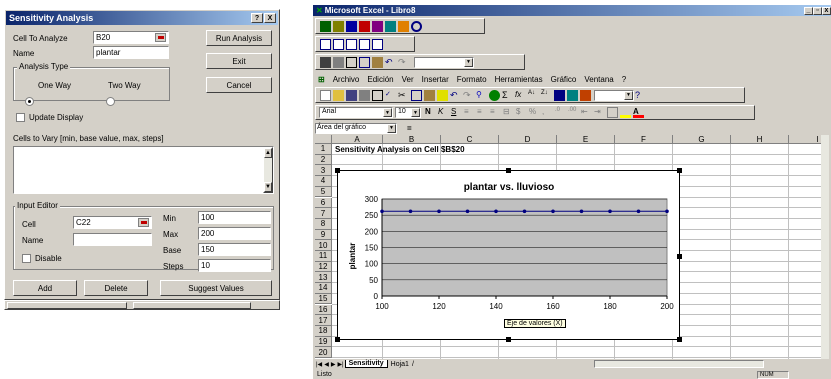 The width and height of the screenshot is (831, 379). Describe the element at coordinates (416, 26) in the screenshot. I see `search-icon` at that location.